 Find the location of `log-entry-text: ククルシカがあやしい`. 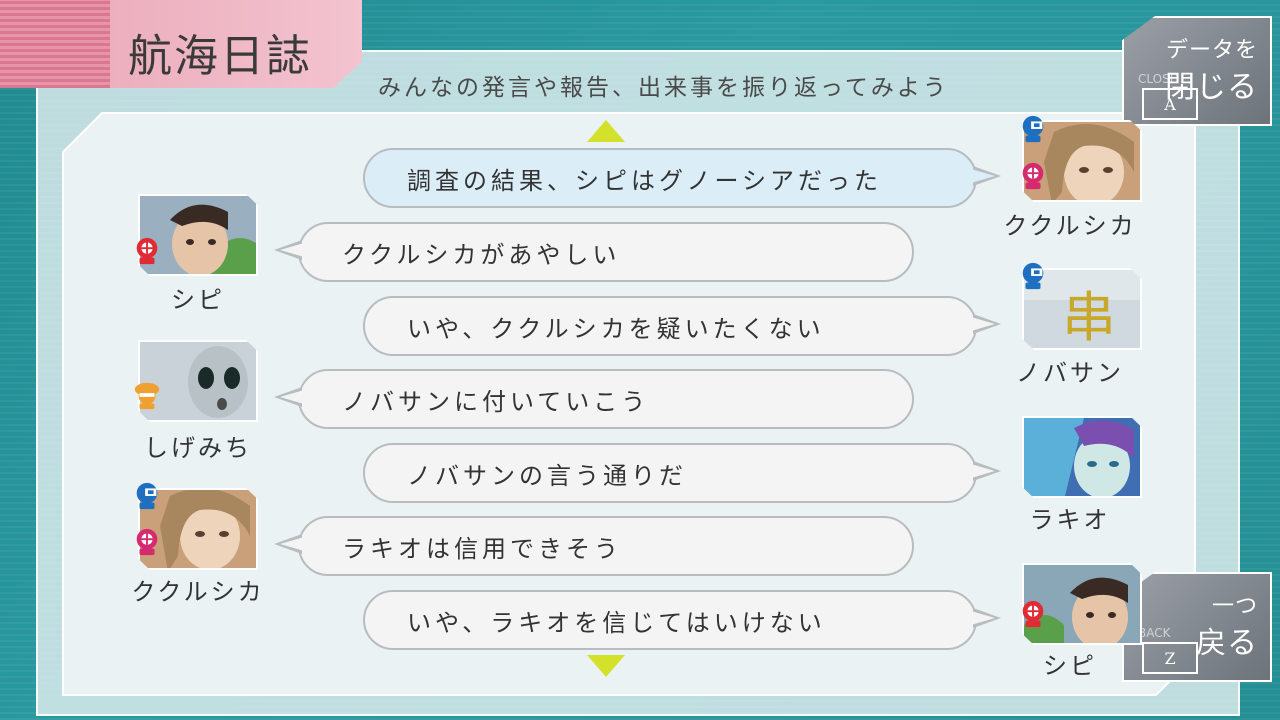

log-entry-text: ククルシカがあやしい is located at coordinates (481, 254).